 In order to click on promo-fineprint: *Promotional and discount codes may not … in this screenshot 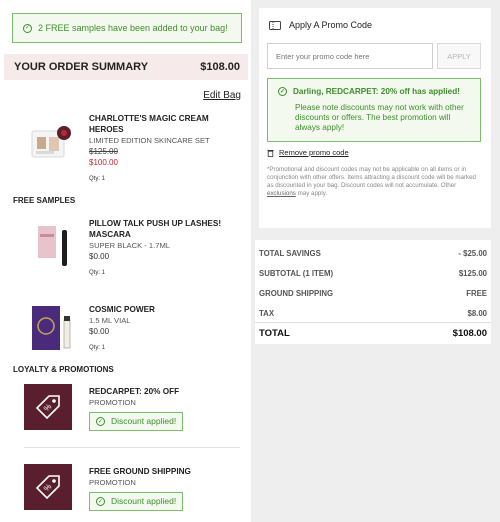, I will do `click(371, 181)`.